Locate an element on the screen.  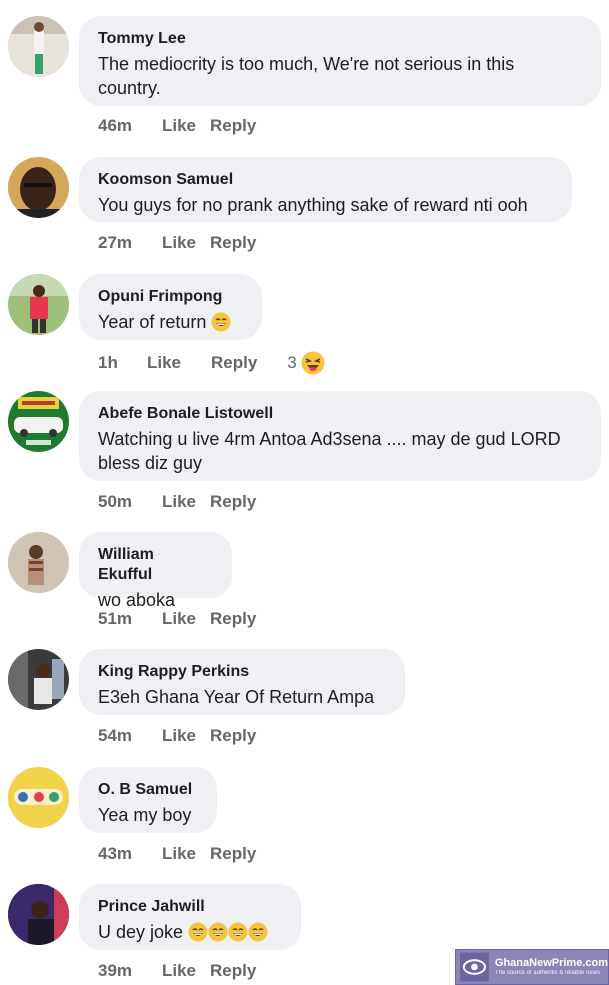
comment-text-content: Year of return is located at coordinates (152, 322).